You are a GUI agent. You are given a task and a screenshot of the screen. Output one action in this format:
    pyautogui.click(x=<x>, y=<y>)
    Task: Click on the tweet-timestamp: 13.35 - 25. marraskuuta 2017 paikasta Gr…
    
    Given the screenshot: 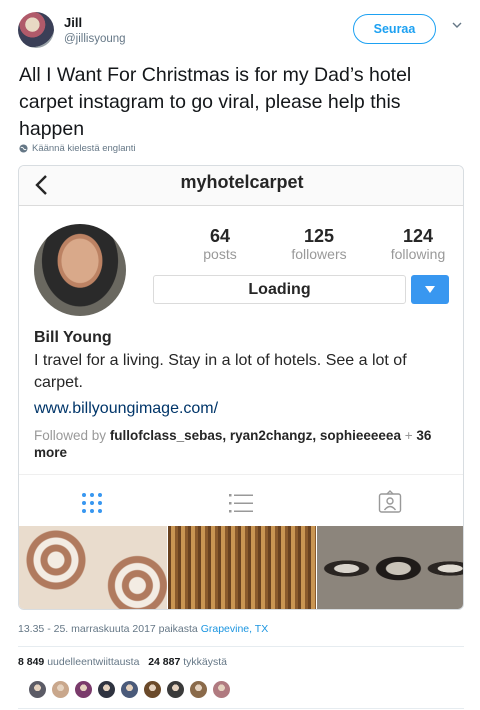 What is the action you would take?
    pyautogui.click(x=143, y=629)
    